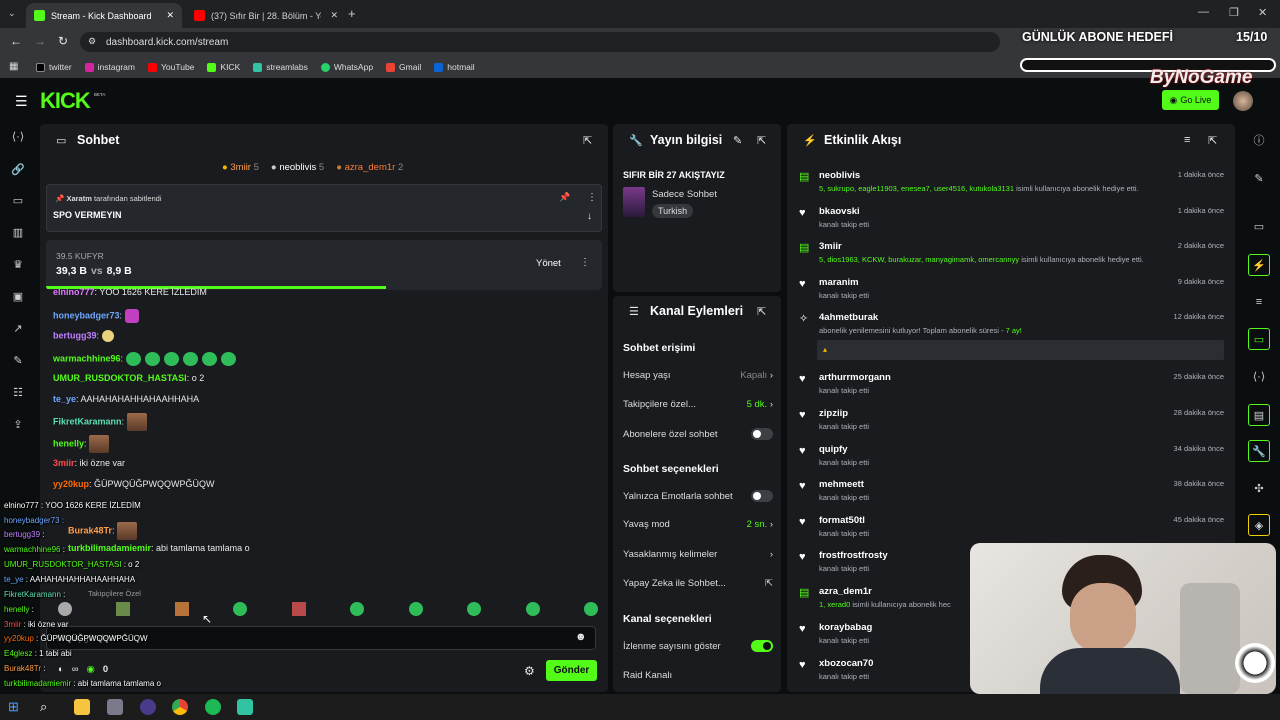 The height and width of the screenshot is (720, 1280). Describe the element at coordinates (1259, 302) in the screenshot. I see `list-icon: ≡` at that location.